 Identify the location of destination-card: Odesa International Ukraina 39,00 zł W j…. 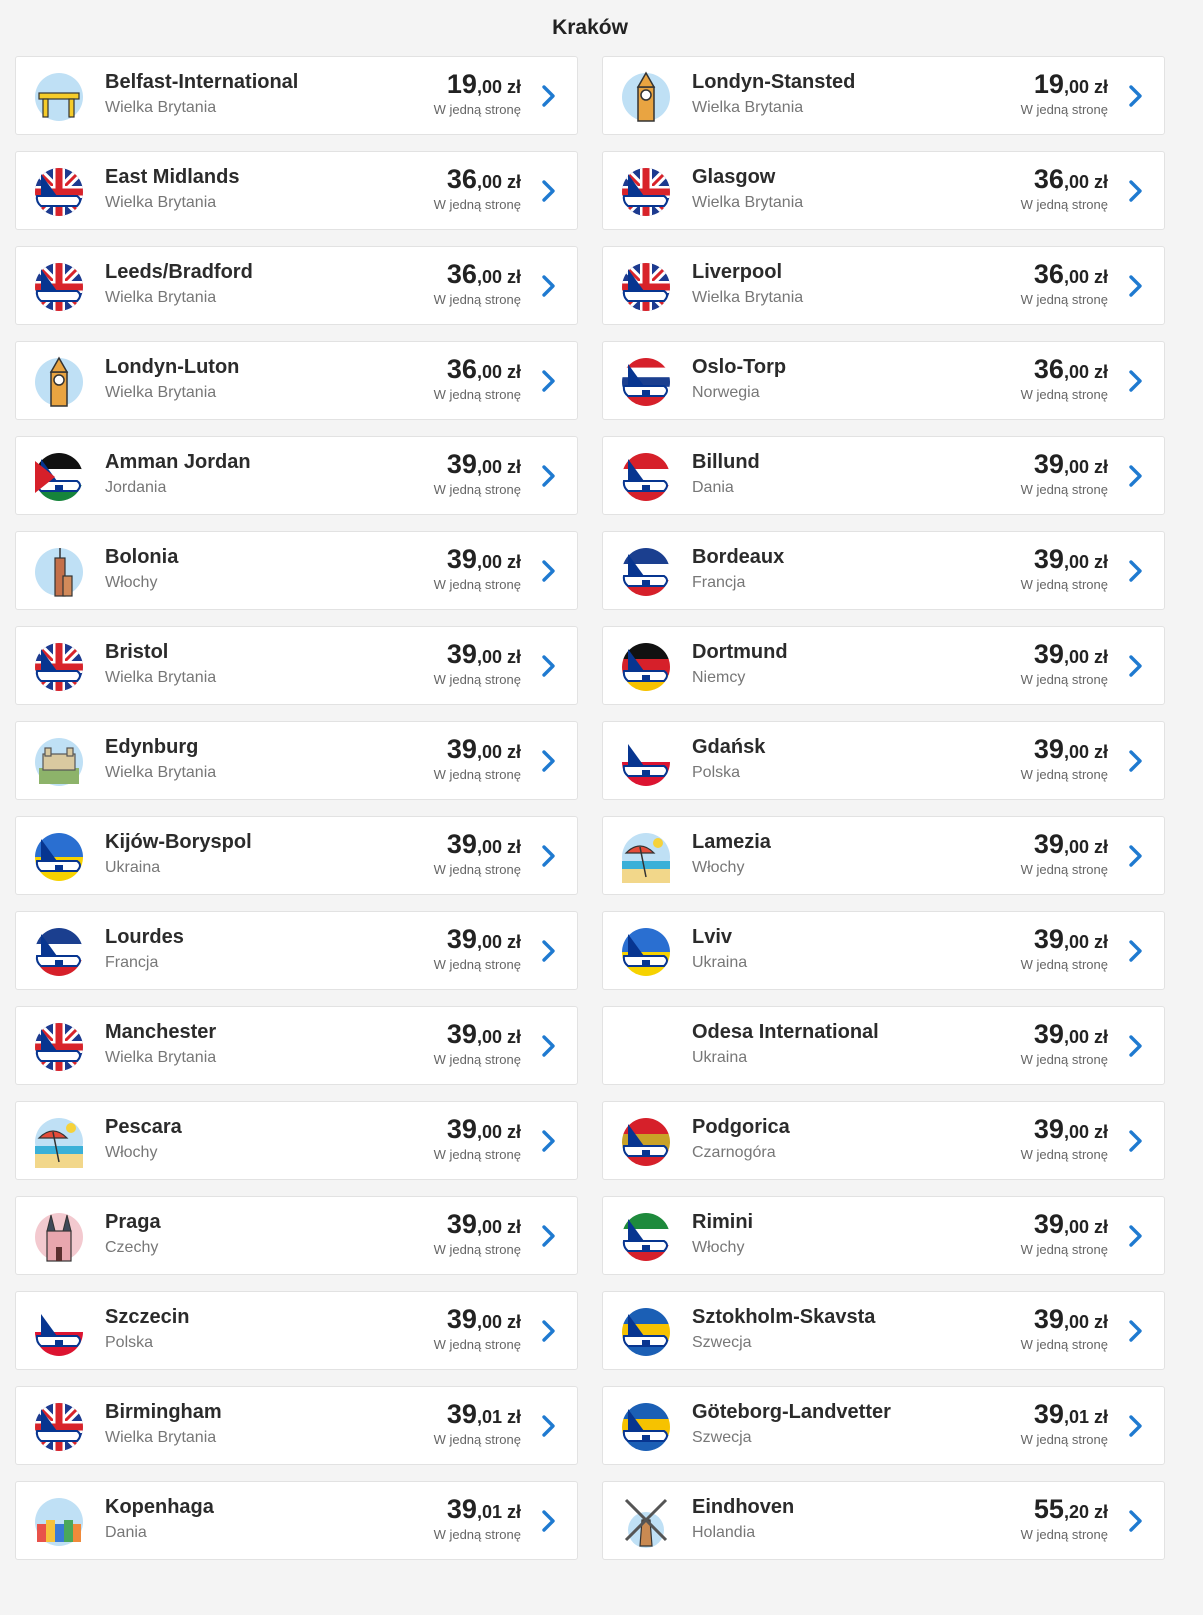
(883, 1045).